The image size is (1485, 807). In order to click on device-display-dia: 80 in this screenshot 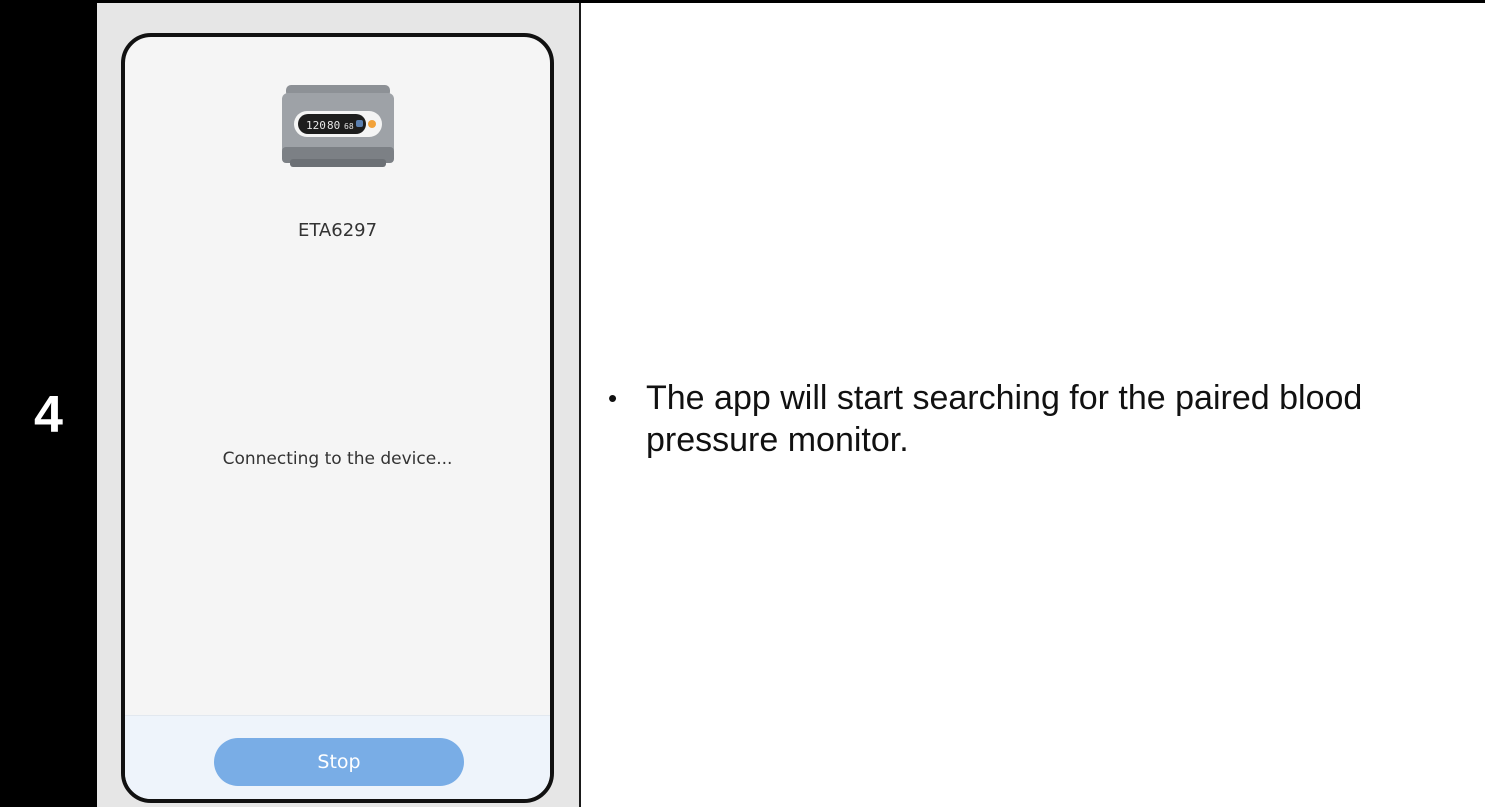, I will do `click(333, 125)`.